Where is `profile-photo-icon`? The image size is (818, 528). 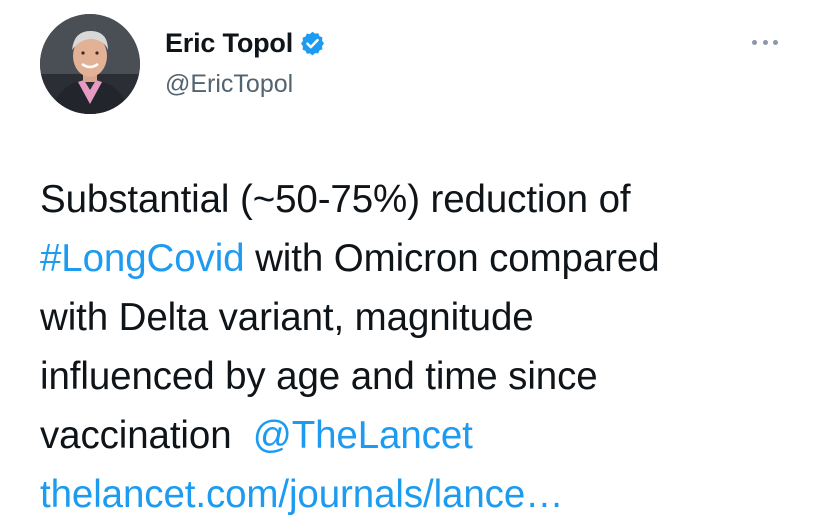 profile-photo-icon is located at coordinates (90, 64).